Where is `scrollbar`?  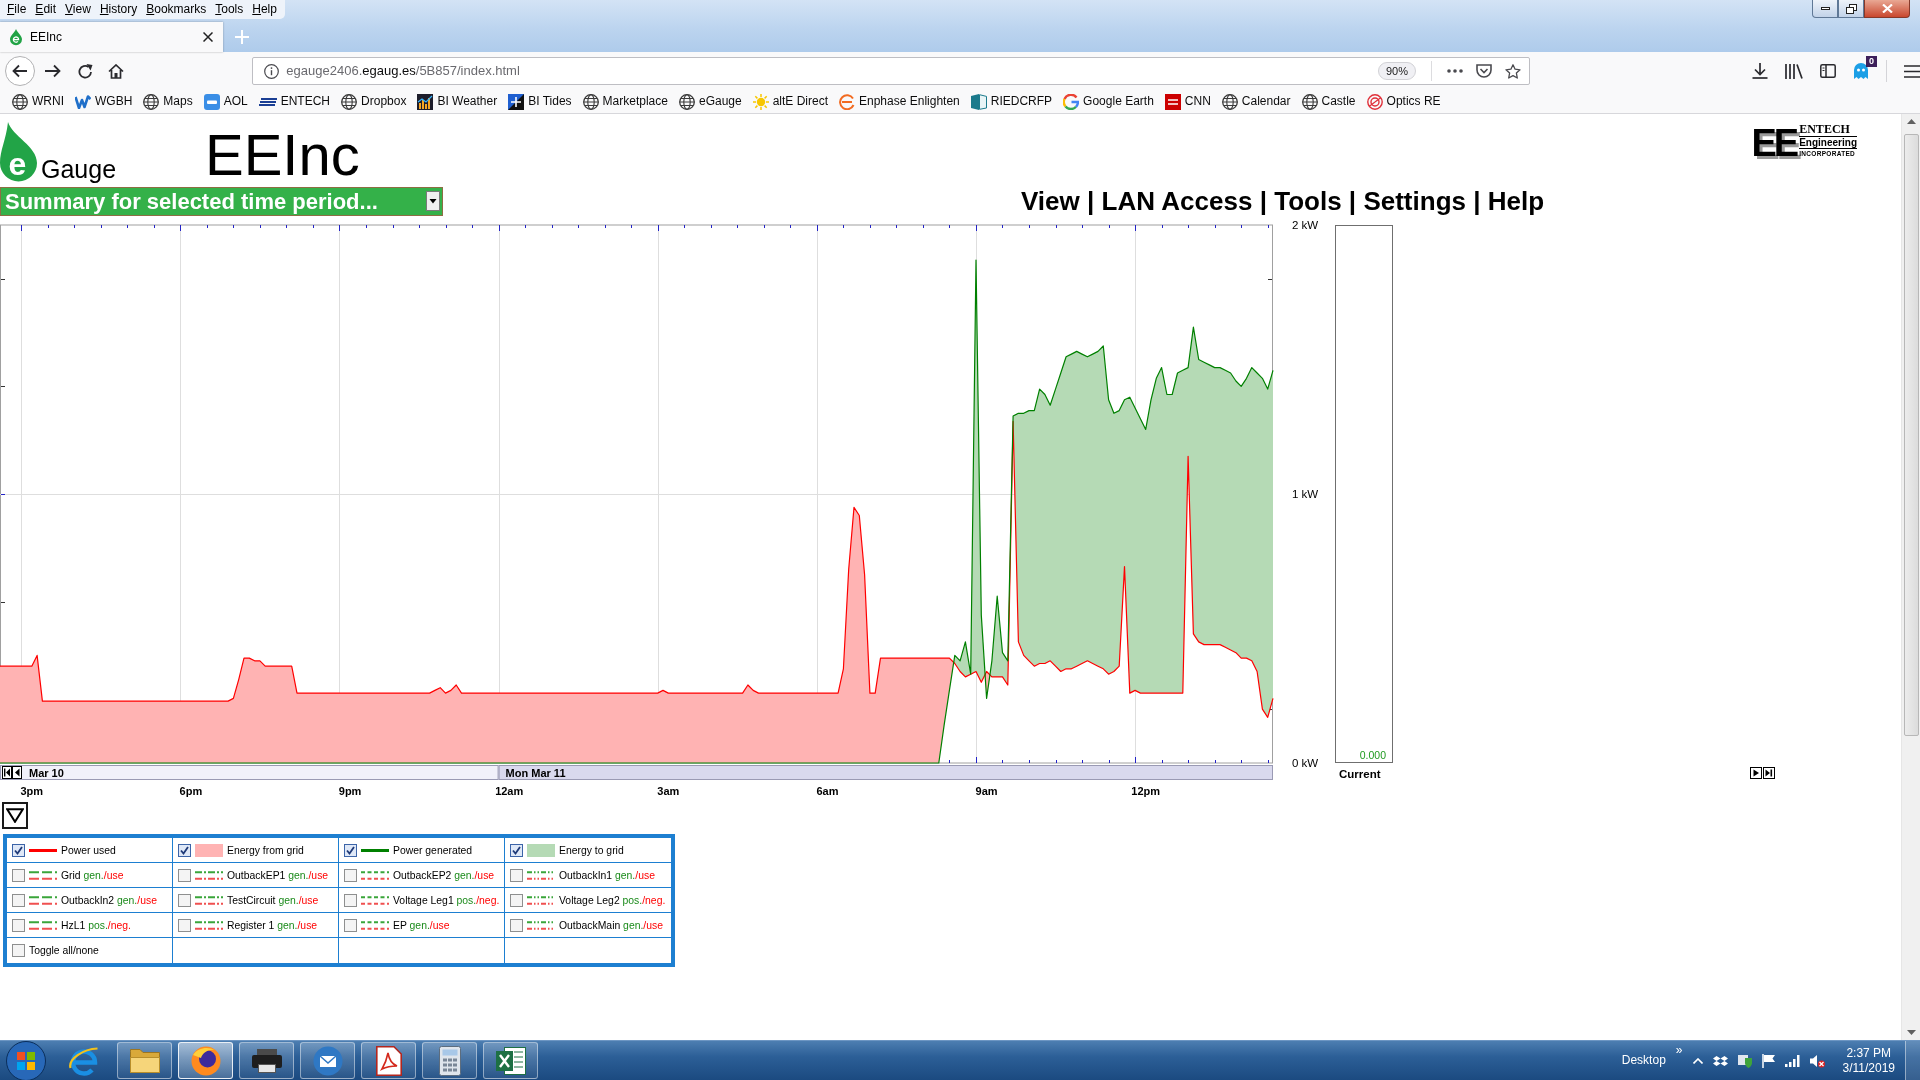
scrollbar is located at coordinates (1910, 577).